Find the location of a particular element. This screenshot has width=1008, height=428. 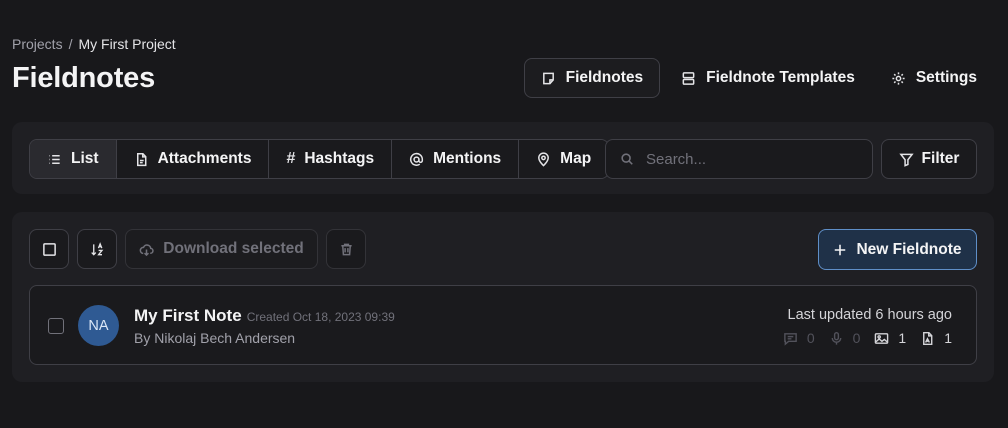

view-tab-map: Map is located at coordinates (563, 159).